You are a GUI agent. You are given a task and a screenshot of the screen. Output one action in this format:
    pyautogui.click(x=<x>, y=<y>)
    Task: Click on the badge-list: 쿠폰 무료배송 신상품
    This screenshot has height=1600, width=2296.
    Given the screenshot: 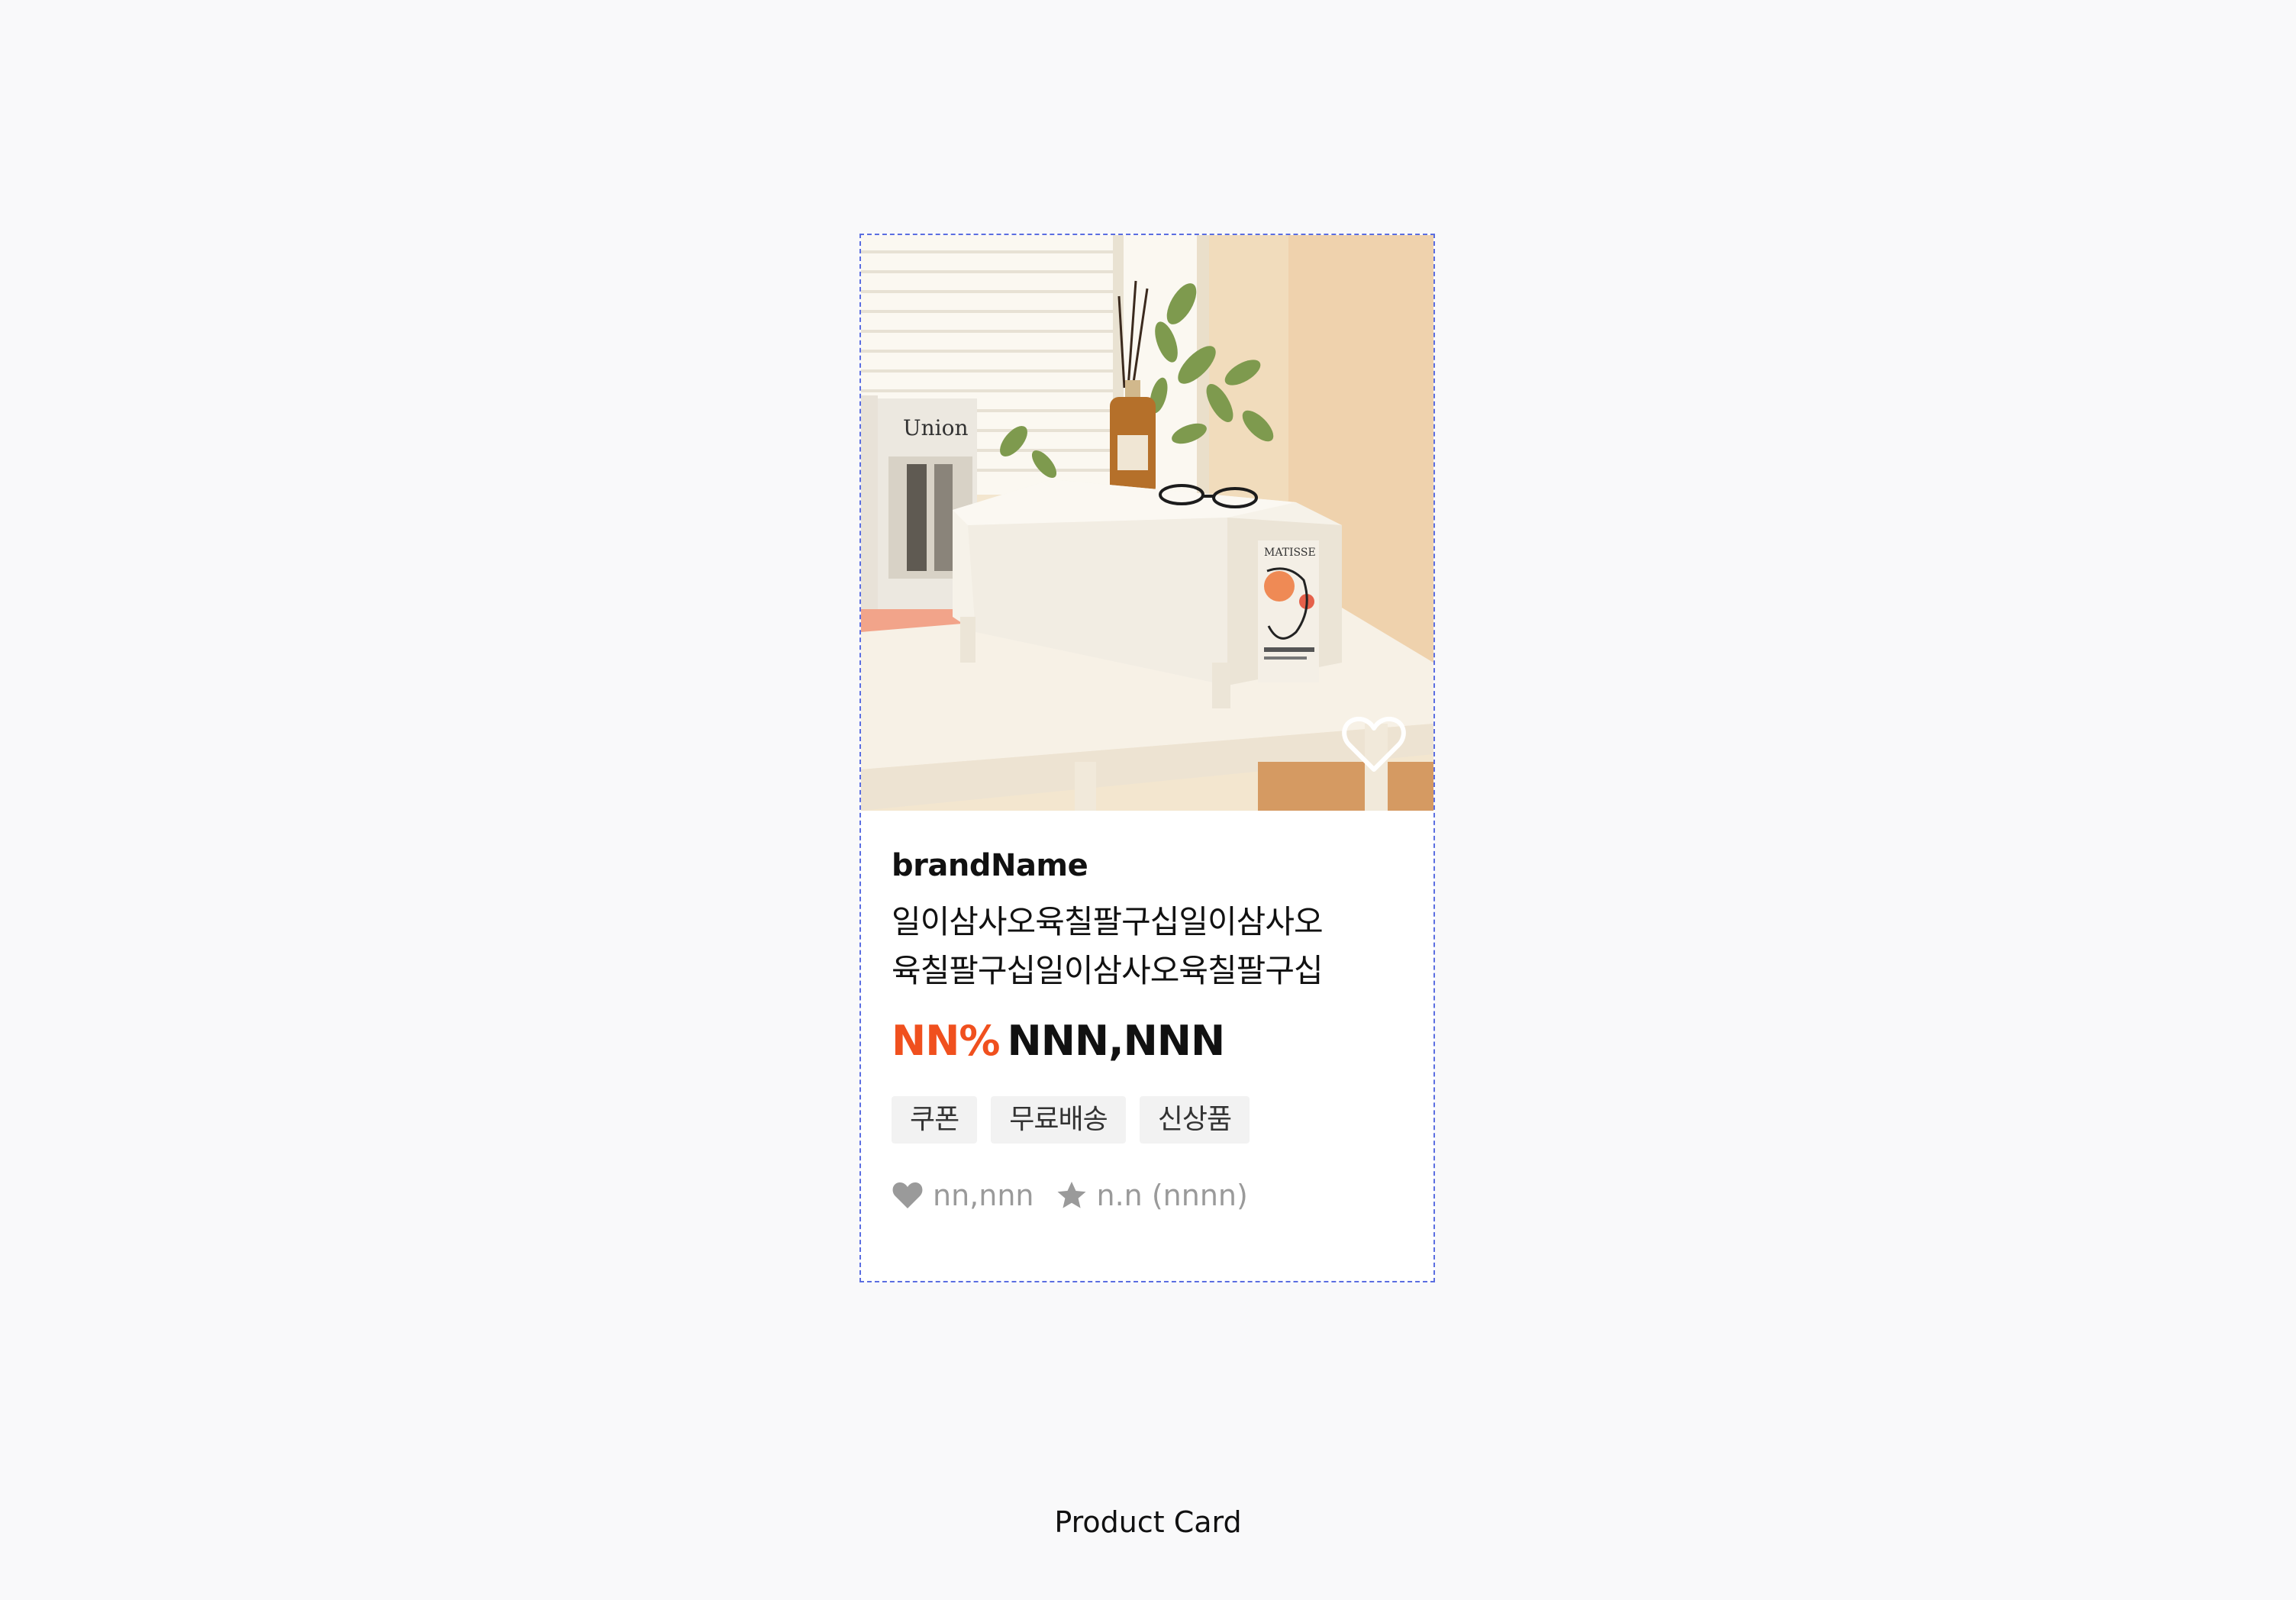 What is the action you would take?
    pyautogui.click(x=1147, y=1120)
    